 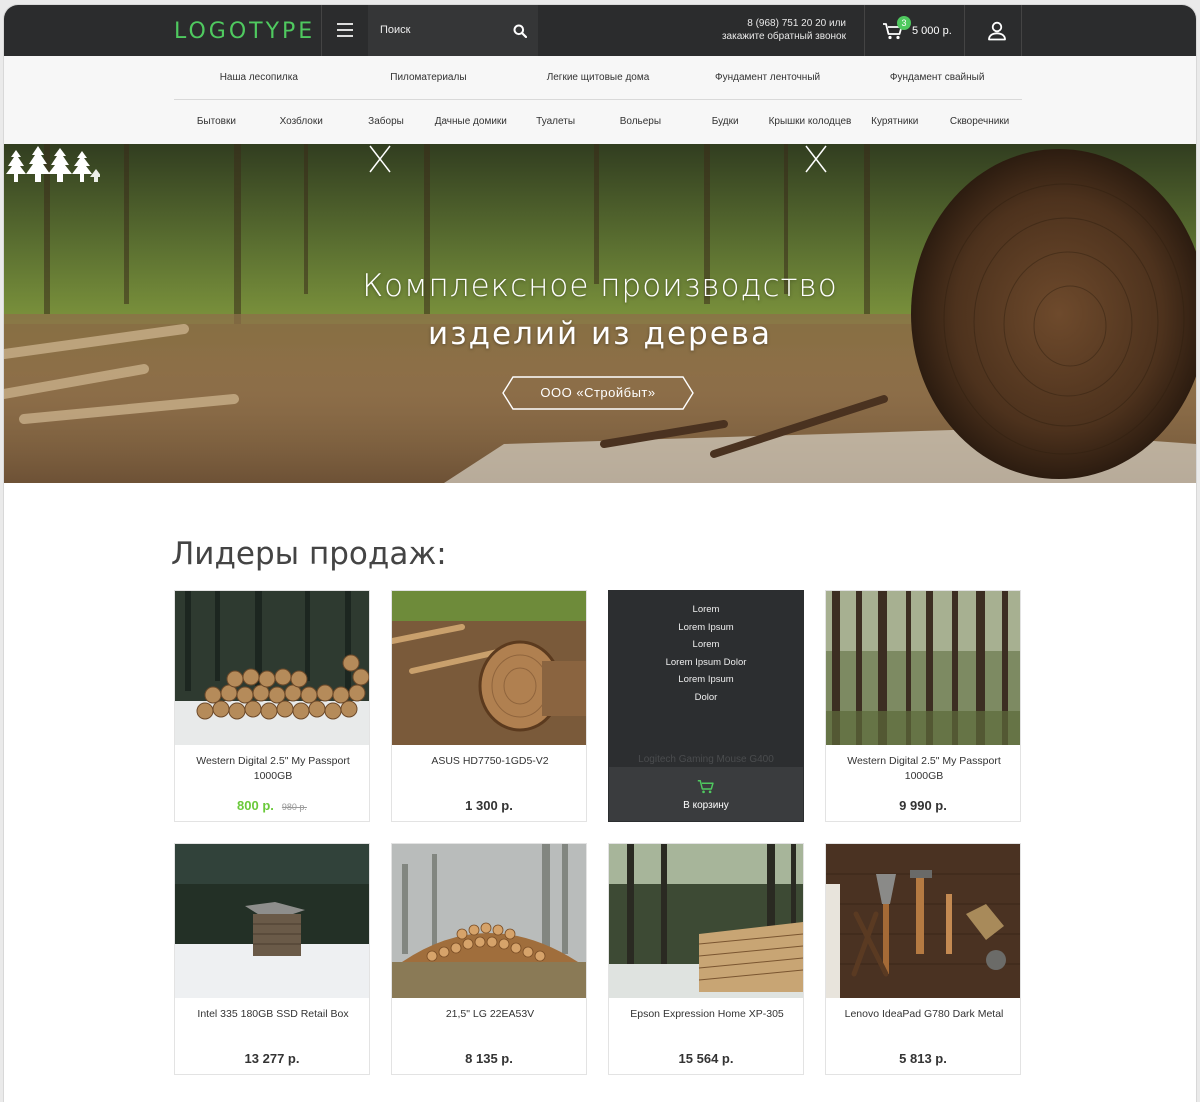 I want to click on quick-menu-item: Lorem Ipsum Dolor, so click(x=706, y=663).